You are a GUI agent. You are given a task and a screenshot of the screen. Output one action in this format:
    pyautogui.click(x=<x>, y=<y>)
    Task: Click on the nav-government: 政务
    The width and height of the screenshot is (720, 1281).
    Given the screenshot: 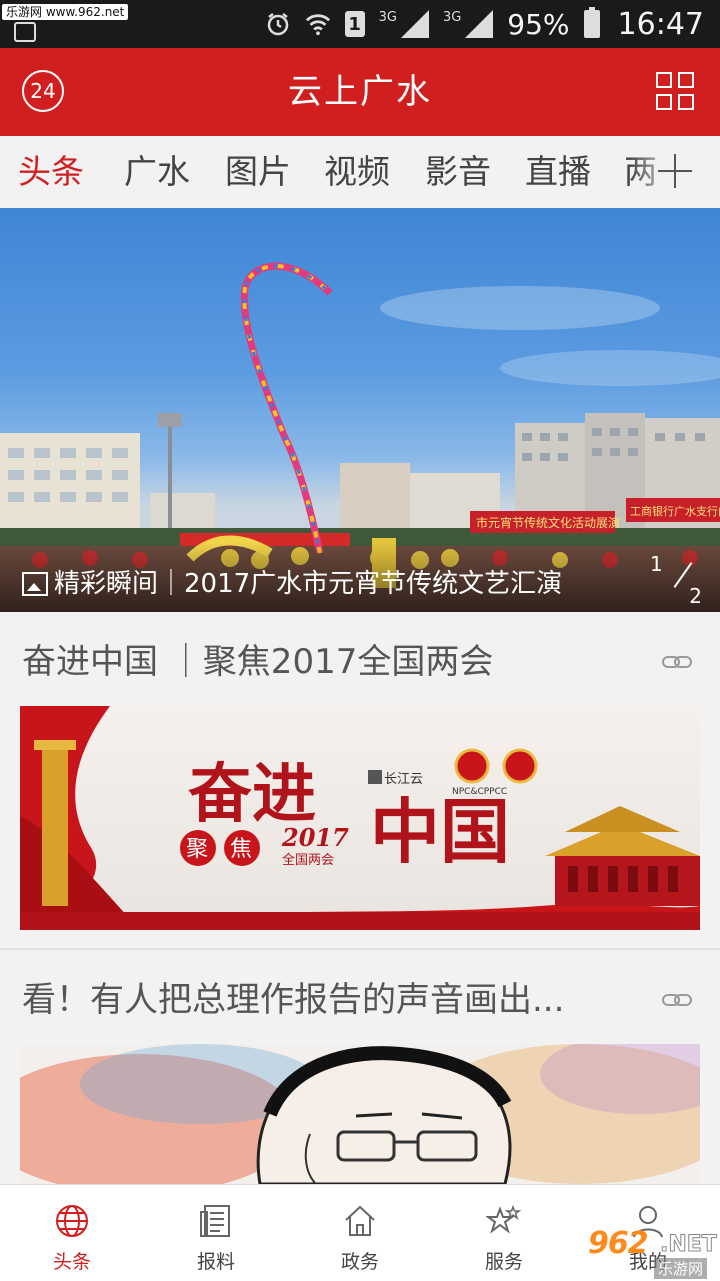 What is the action you would take?
    pyautogui.click(x=360, y=1233)
    